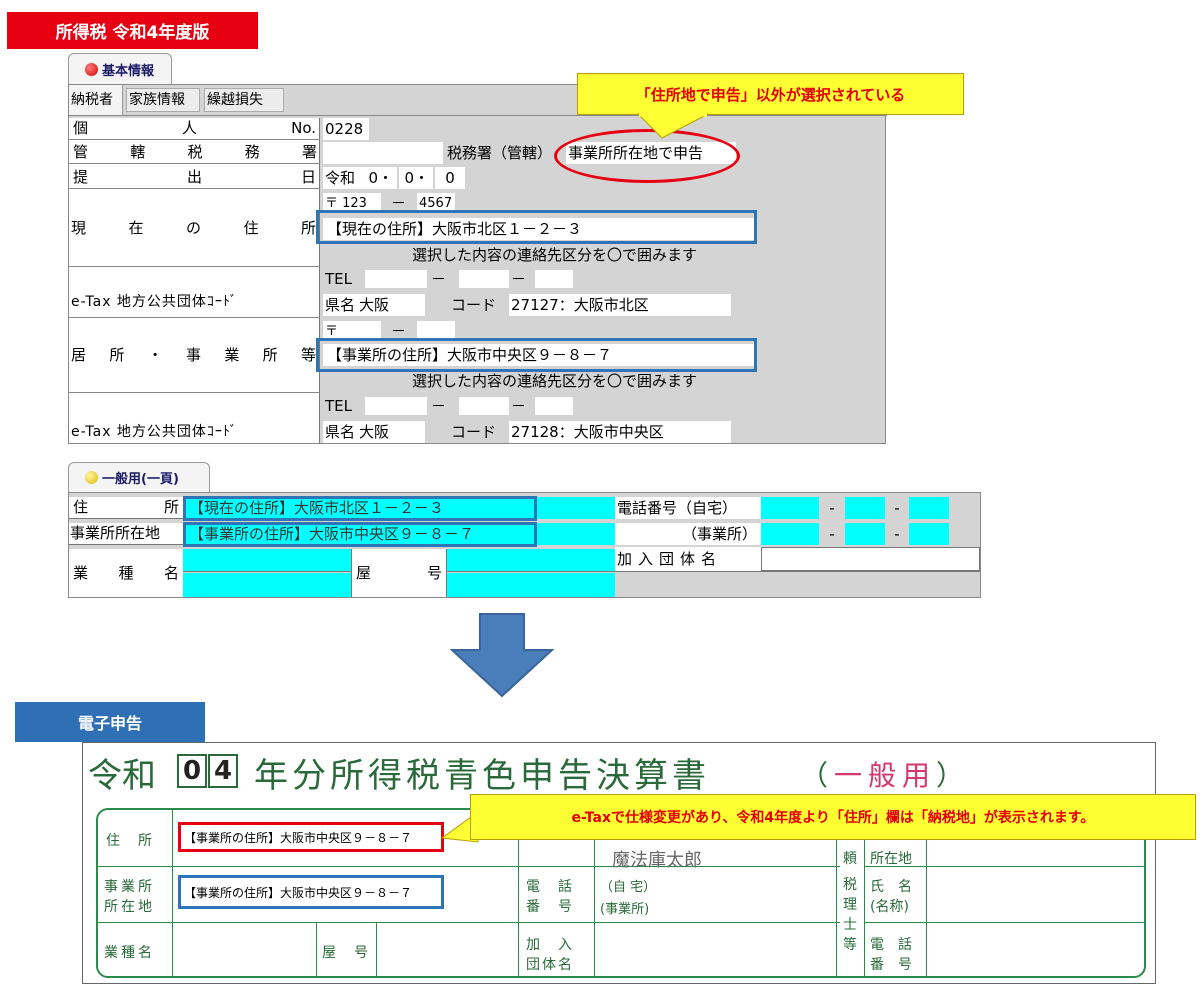 The height and width of the screenshot is (995, 1203). Describe the element at coordinates (891, 945) in the screenshot. I see `form-label-denwa2-1: 電 話` at that location.